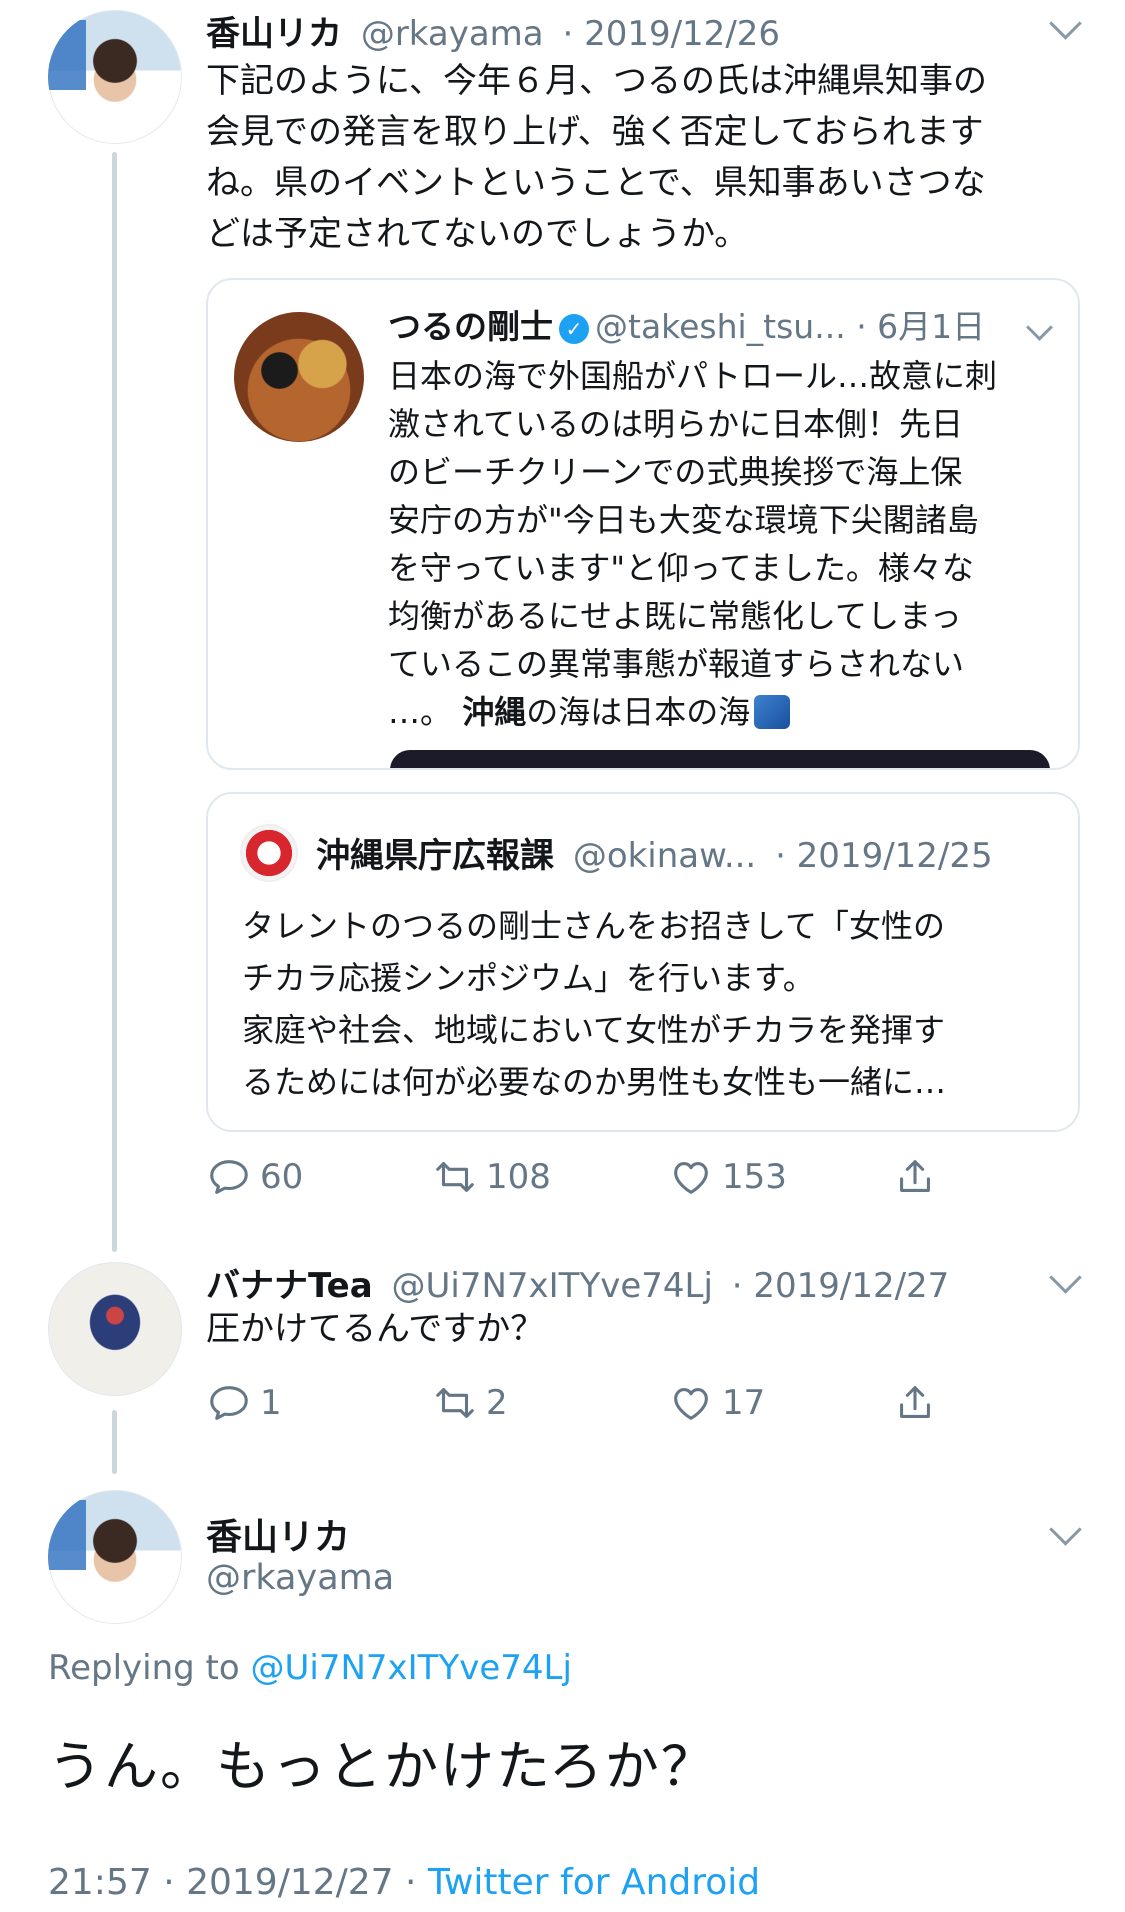 Image resolution: width=1125 pixels, height=1912 pixels. I want to click on quoted-tweet-media, so click(720, 759).